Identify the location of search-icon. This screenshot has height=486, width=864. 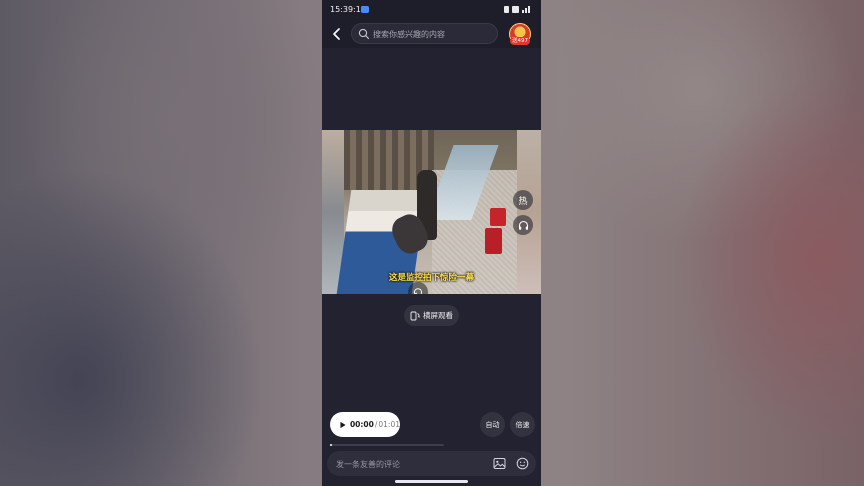
(364, 34).